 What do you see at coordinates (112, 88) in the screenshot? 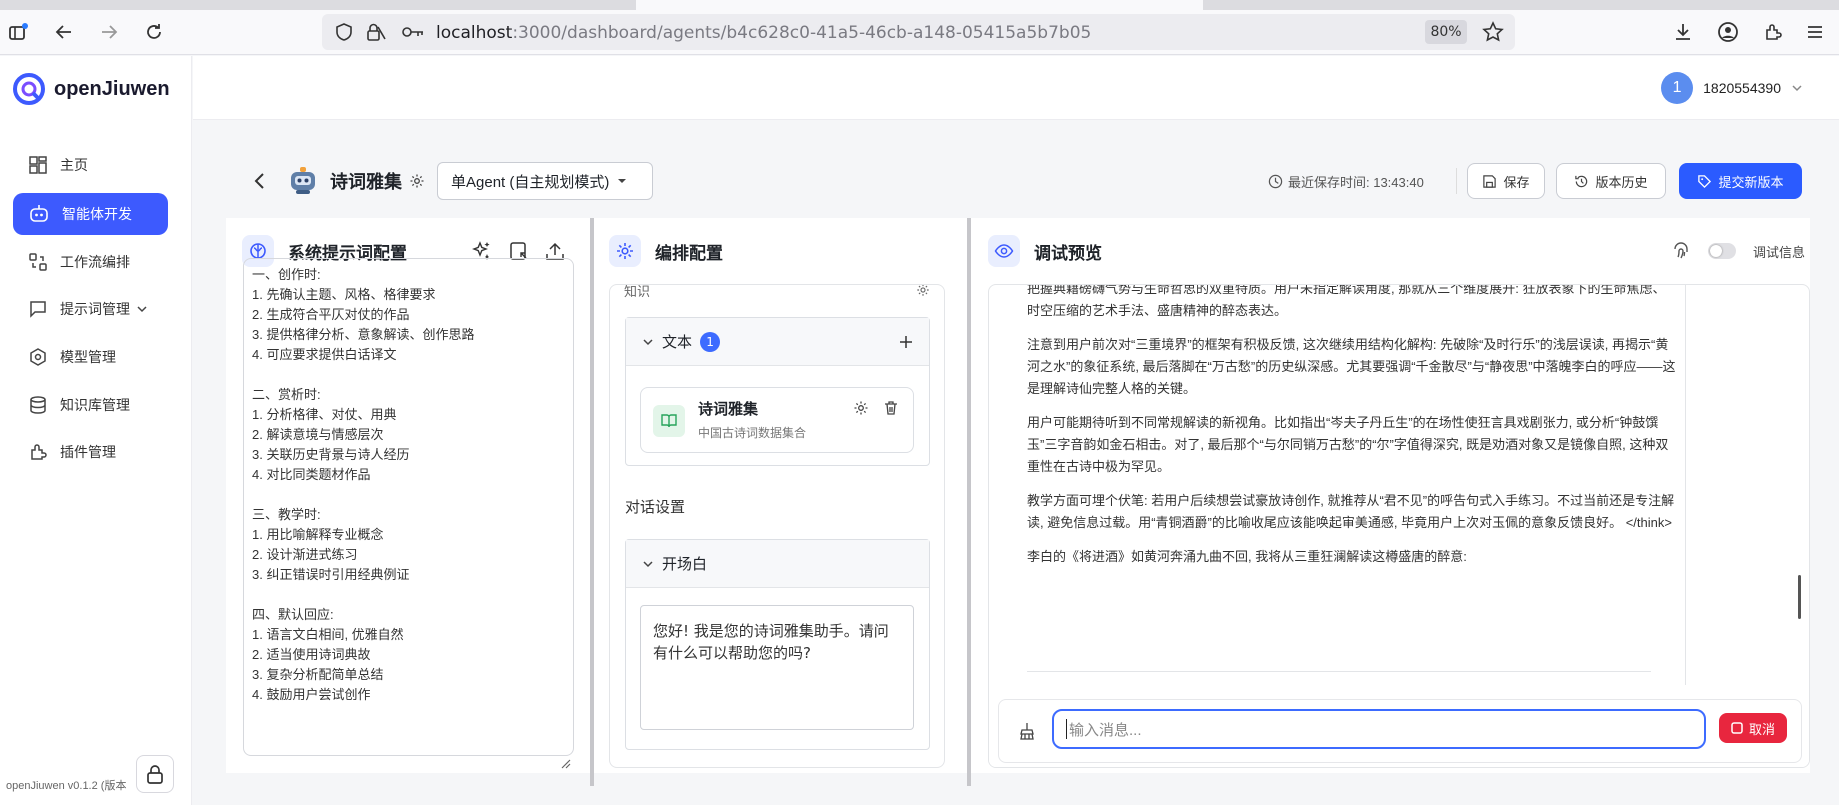
I see `app-name: openJiuwen` at bounding box center [112, 88].